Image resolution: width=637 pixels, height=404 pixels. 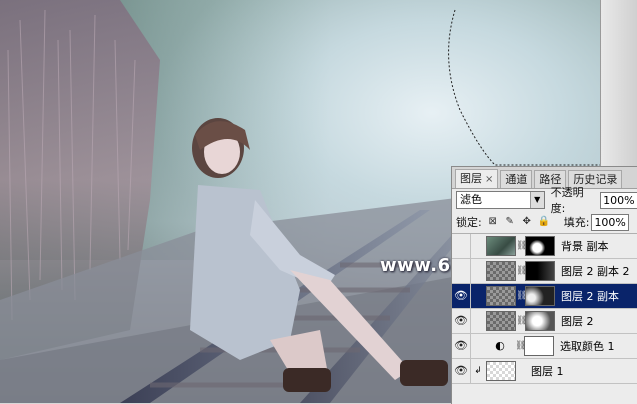 What do you see at coordinates (544, 178) in the screenshot?
I see `panel-tabs: 图层 × 通道 路径 历史记录` at bounding box center [544, 178].